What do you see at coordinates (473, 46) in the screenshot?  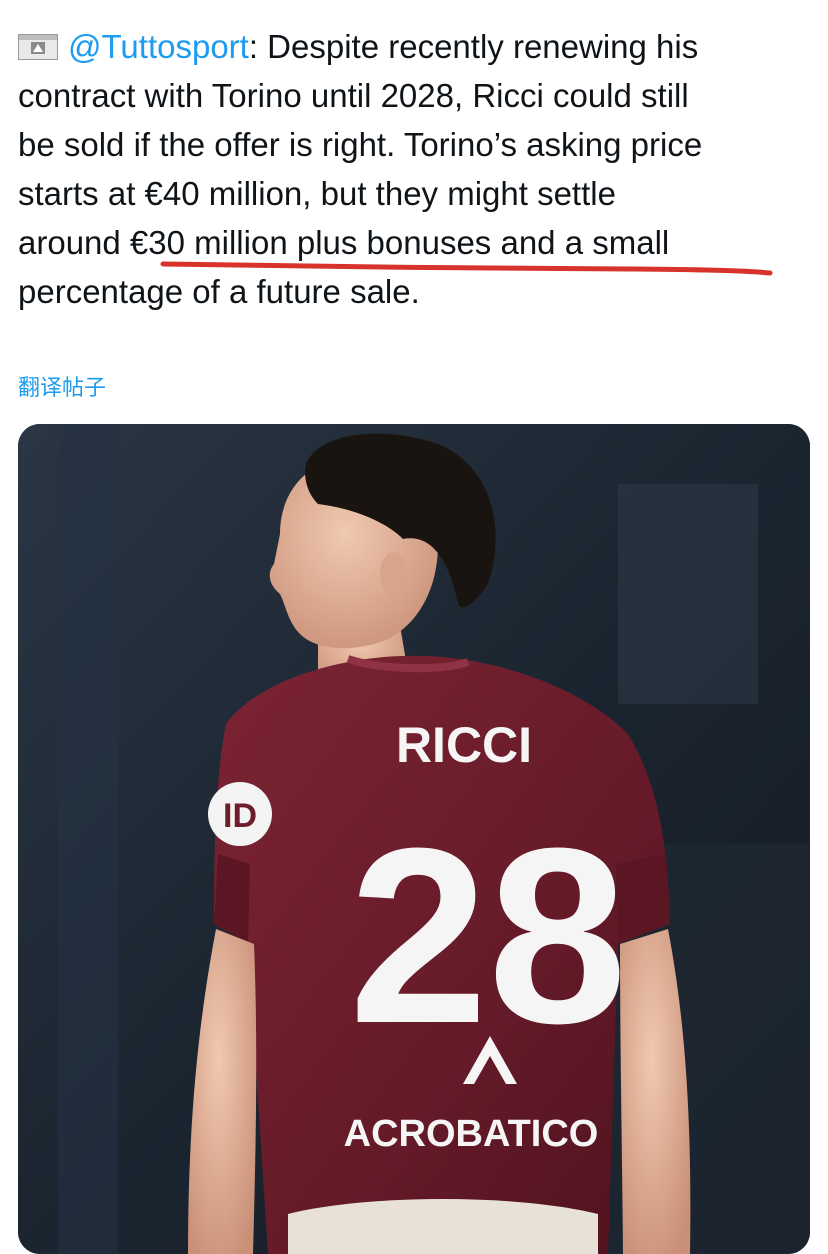 I see `tweet-line-1: : Despite recently renewing his` at bounding box center [473, 46].